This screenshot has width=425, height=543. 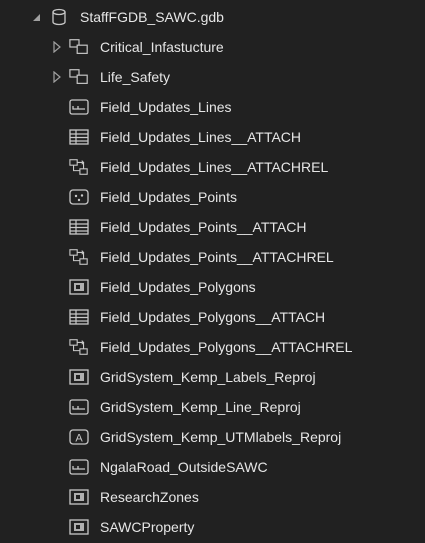 What do you see at coordinates (147, 527) in the screenshot?
I see `tree-item-label: SAWCProperty` at bounding box center [147, 527].